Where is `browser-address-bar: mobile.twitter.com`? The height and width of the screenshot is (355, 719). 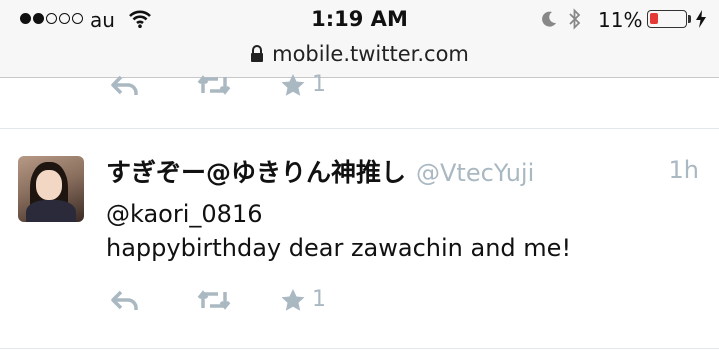
browser-address-bar: mobile.twitter.com is located at coordinates (359, 59).